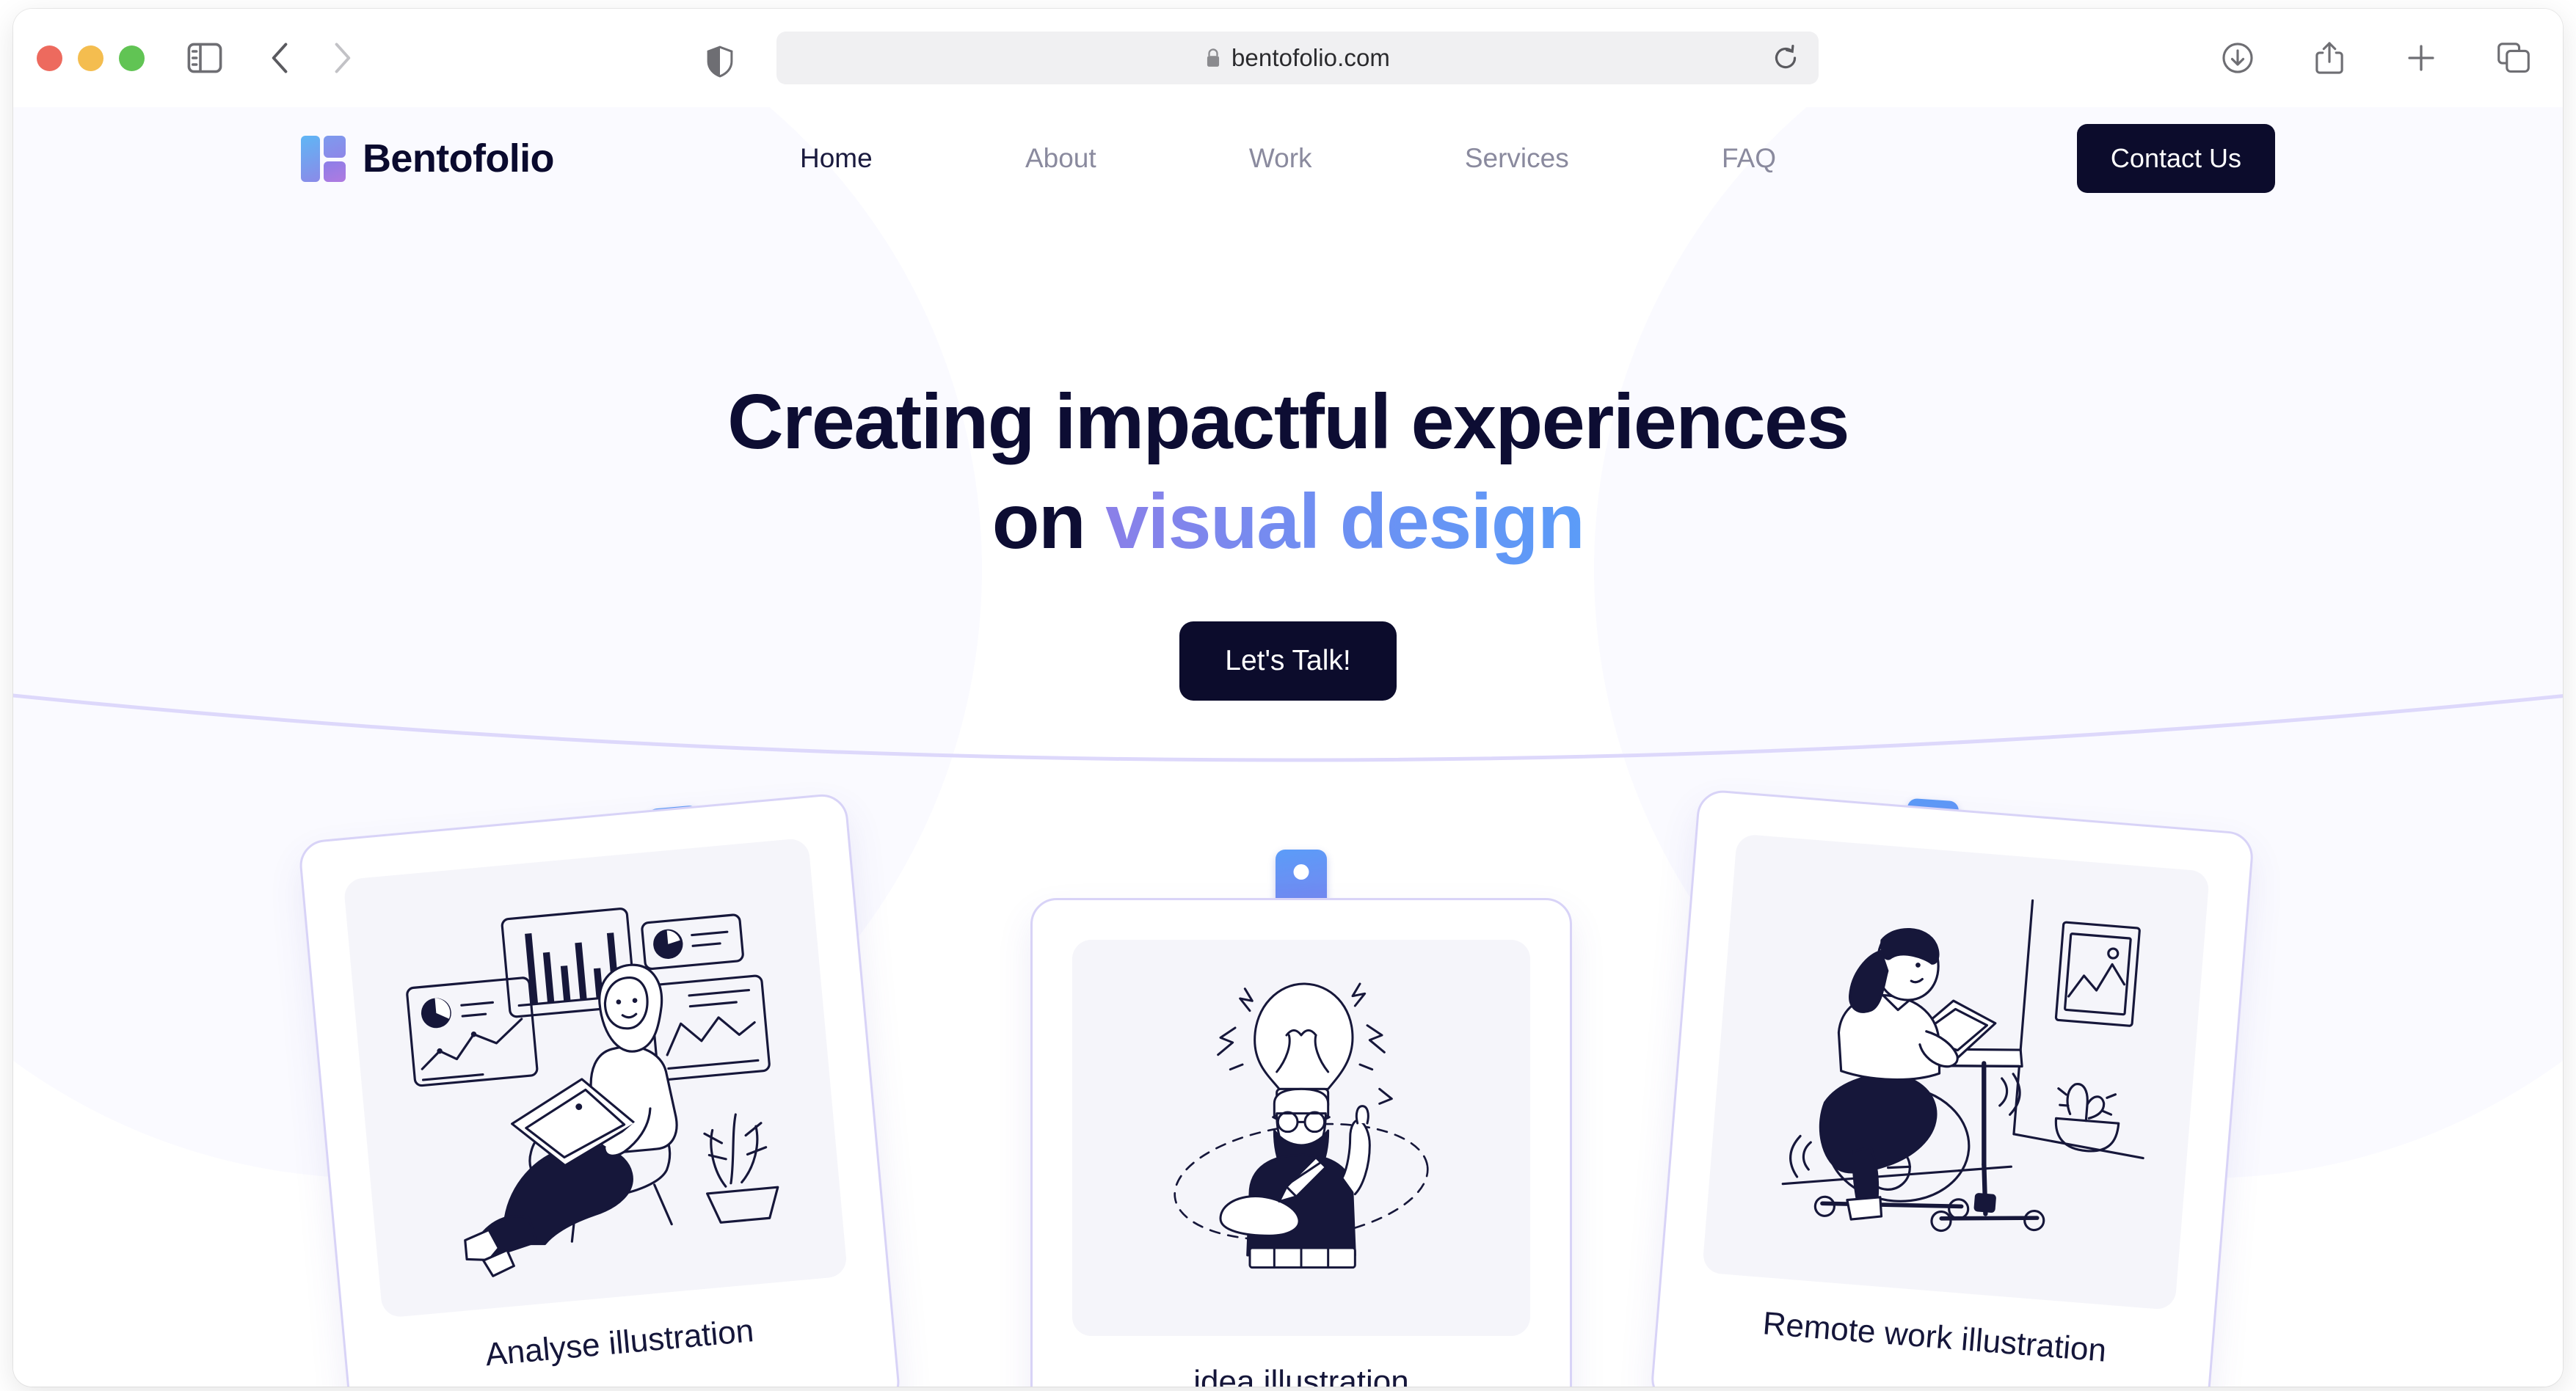 The width and height of the screenshot is (2576, 1391). Describe the element at coordinates (1962, 1066) in the screenshot. I see `woman-on-exercise-bike-desk-illustration` at that location.